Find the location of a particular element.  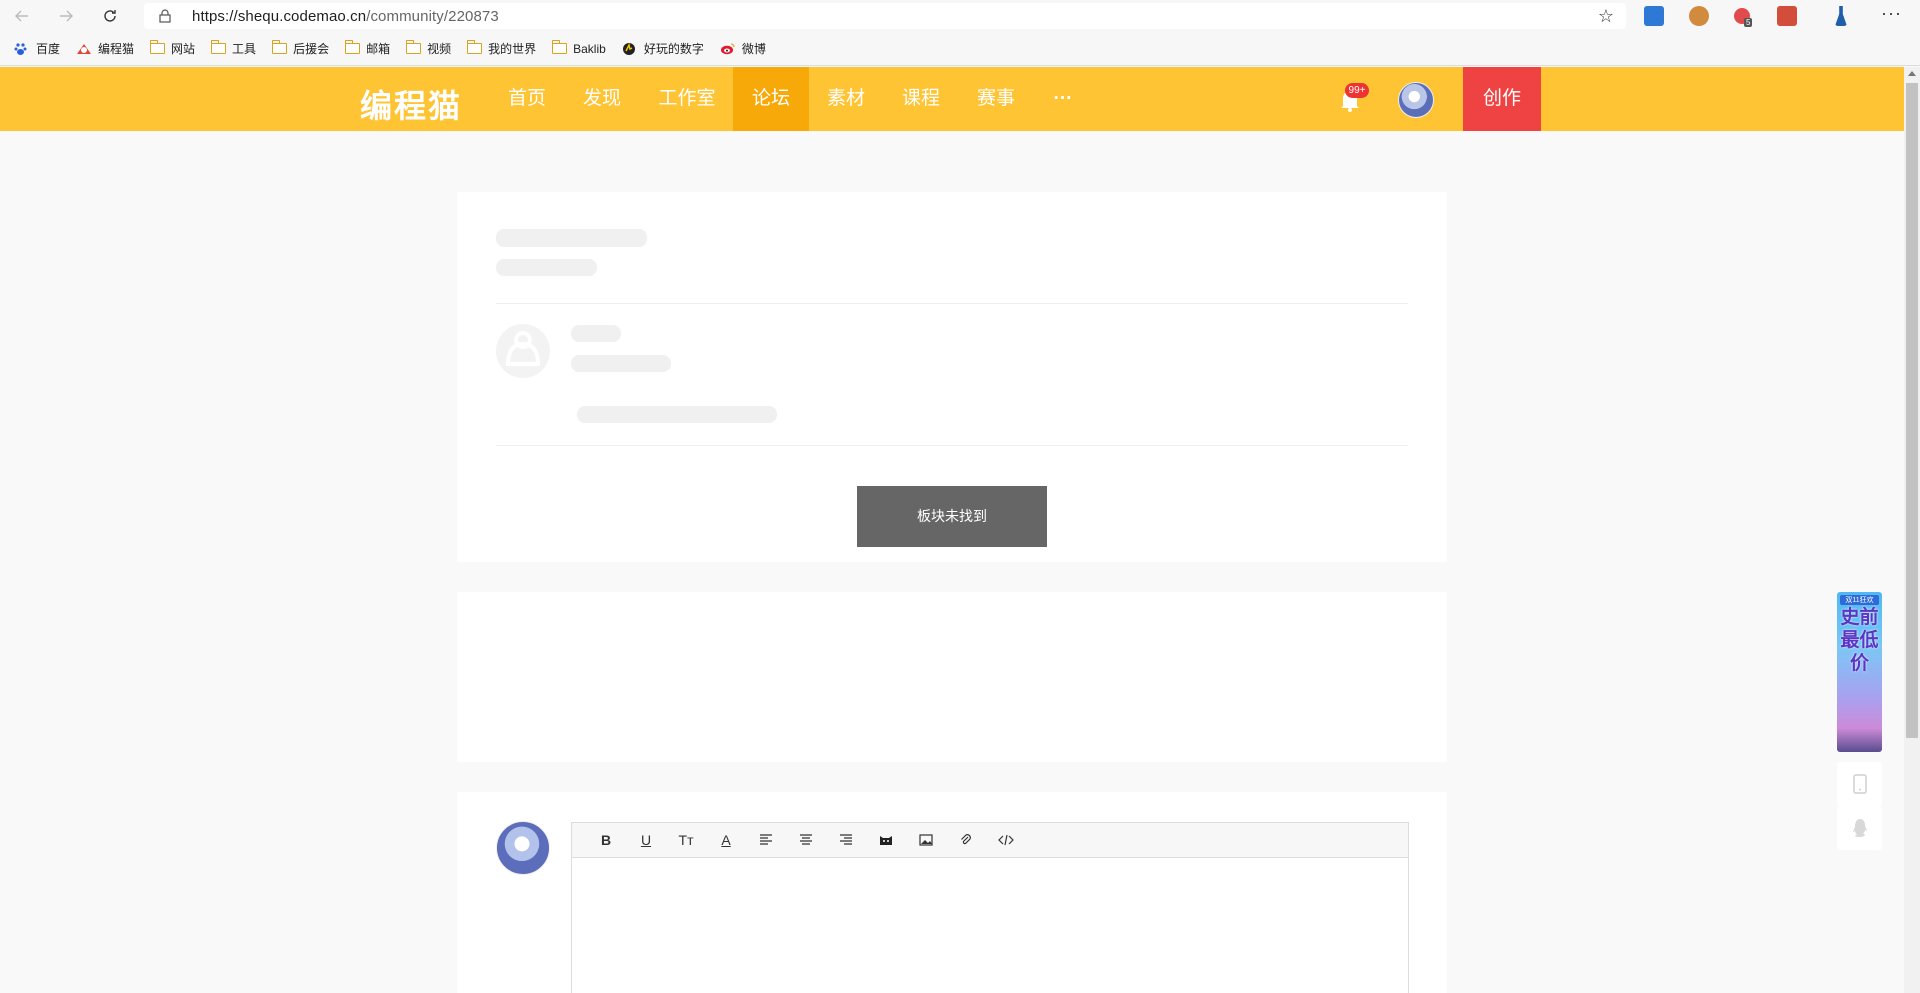

bookmark-weibo: 微博 is located at coordinates (743, 48).